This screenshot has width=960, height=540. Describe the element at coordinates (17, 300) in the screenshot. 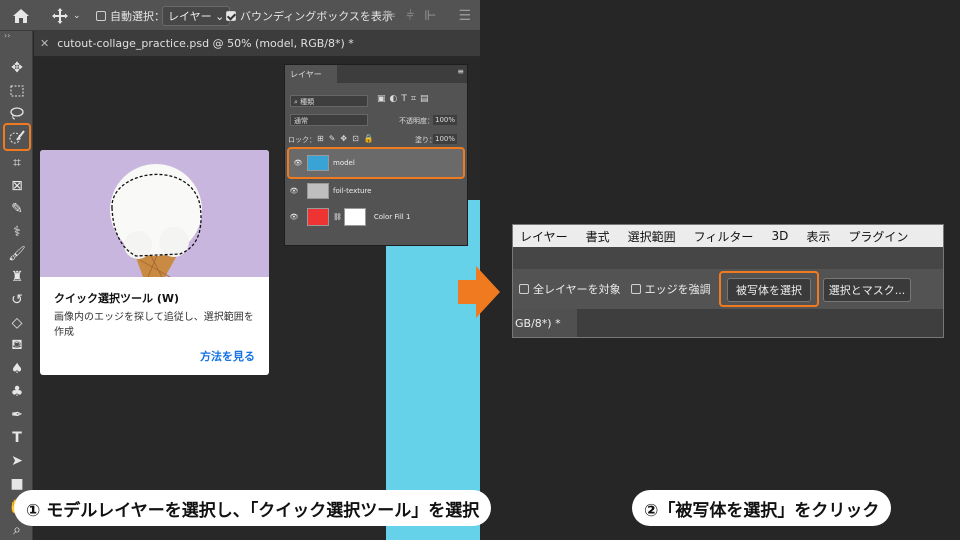

I see `history-brush-icon: ↺` at that location.